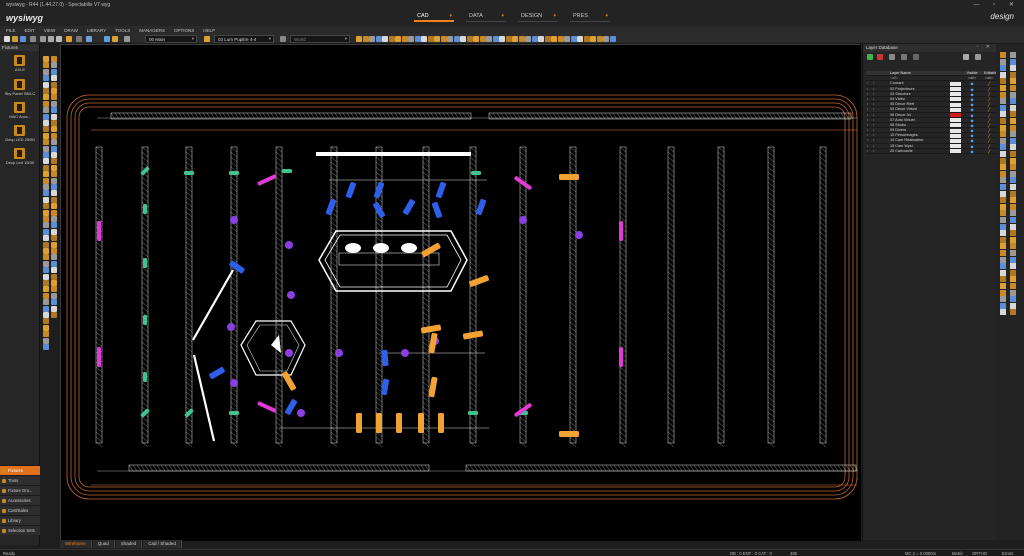 This screenshot has height=556, width=1024. What do you see at coordinates (107, 39) in the screenshot?
I see `undo-icon` at bounding box center [107, 39].